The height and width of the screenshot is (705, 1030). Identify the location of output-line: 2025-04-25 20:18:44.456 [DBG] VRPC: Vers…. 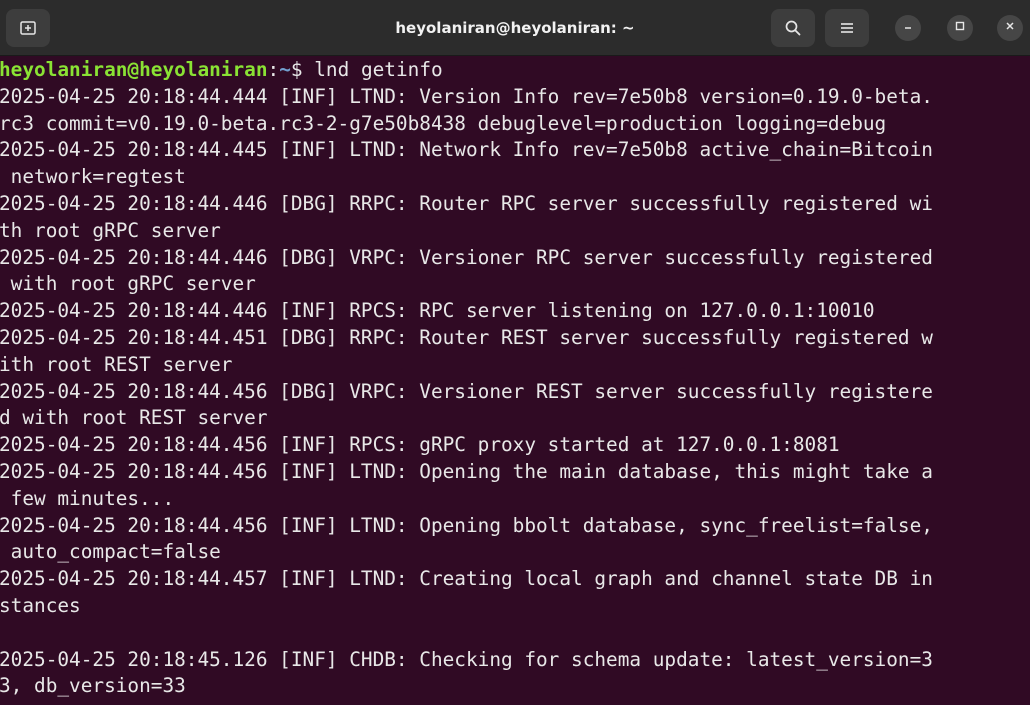
(466, 391).